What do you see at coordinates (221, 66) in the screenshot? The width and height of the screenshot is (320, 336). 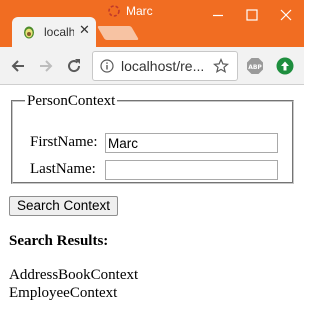 I see `star-icon` at bounding box center [221, 66].